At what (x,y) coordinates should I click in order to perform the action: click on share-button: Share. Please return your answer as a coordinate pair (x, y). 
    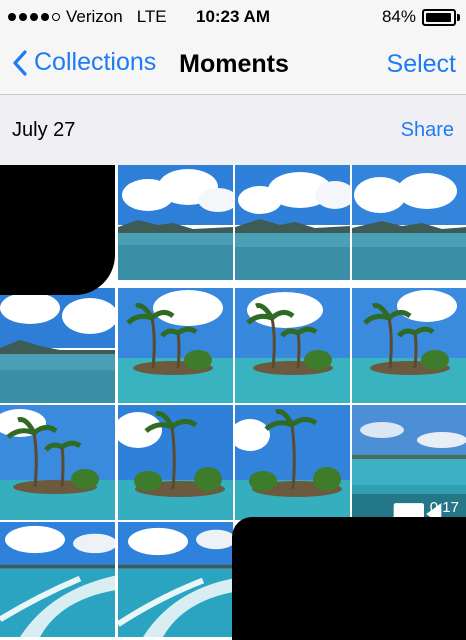
    Looking at the image, I should click on (427, 130).